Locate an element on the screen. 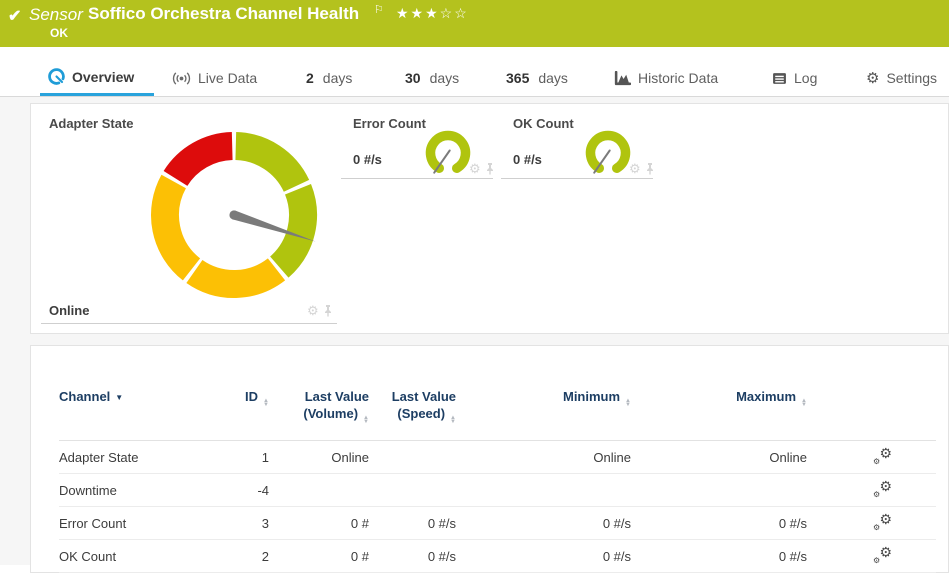  main-gauge-actions: ⚙ is located at coordinates (320, 310).